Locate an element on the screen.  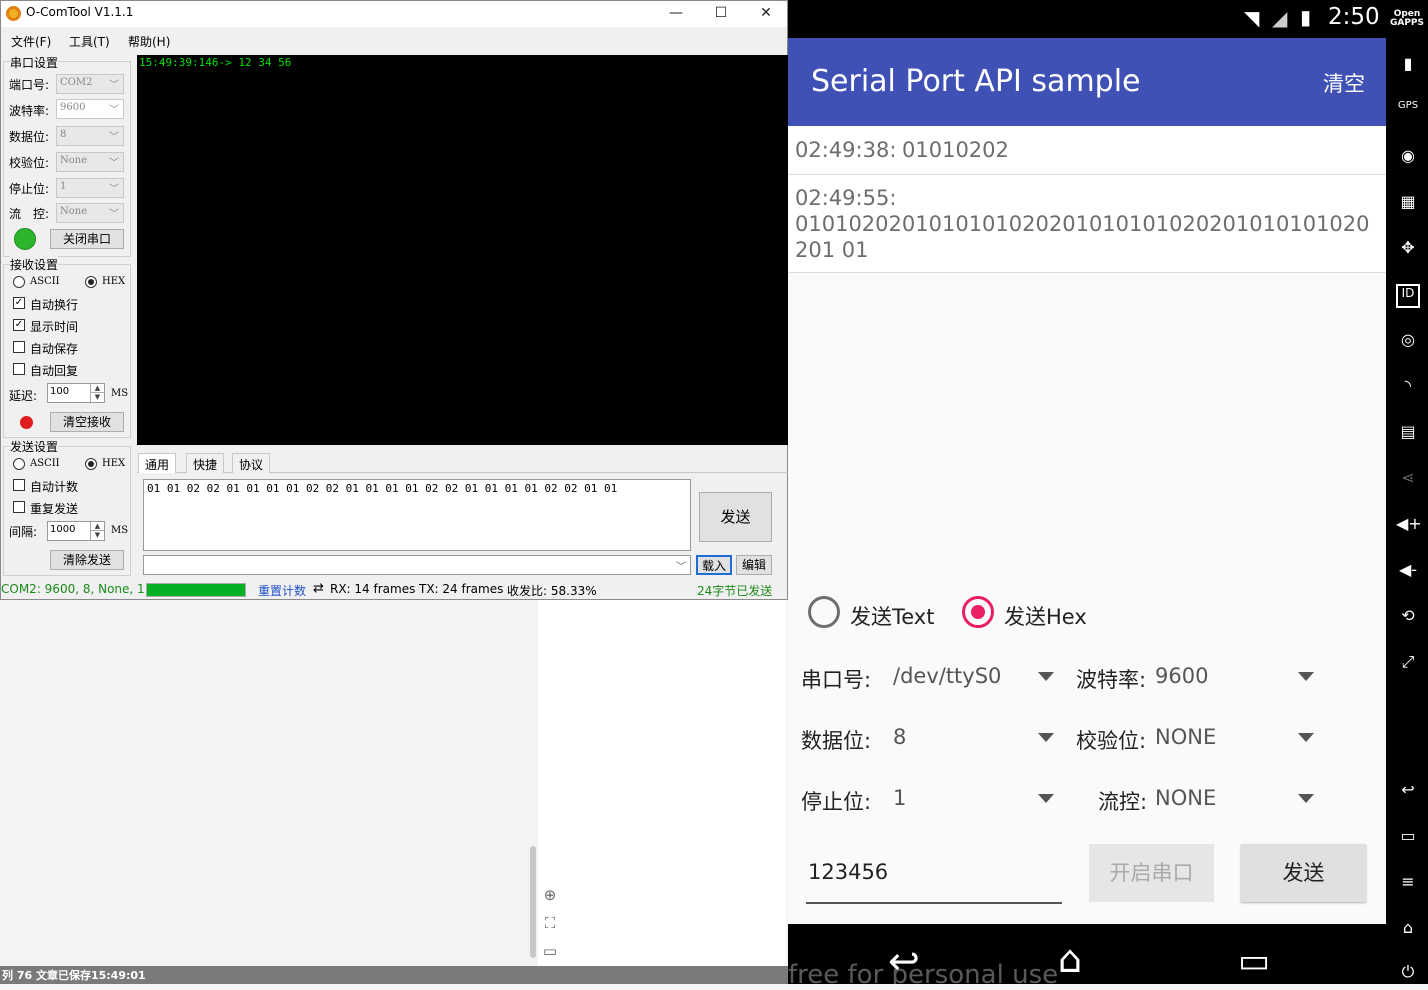
message-text: 01010202 is located at coordinates (955, 150).